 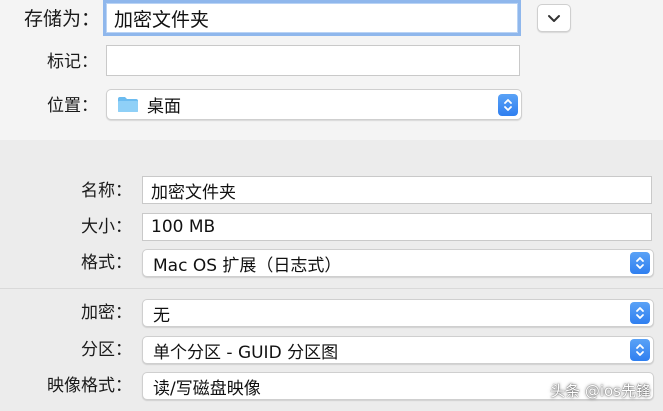 I want to click on size-input: 100 MB, so click(x=397, y=227).